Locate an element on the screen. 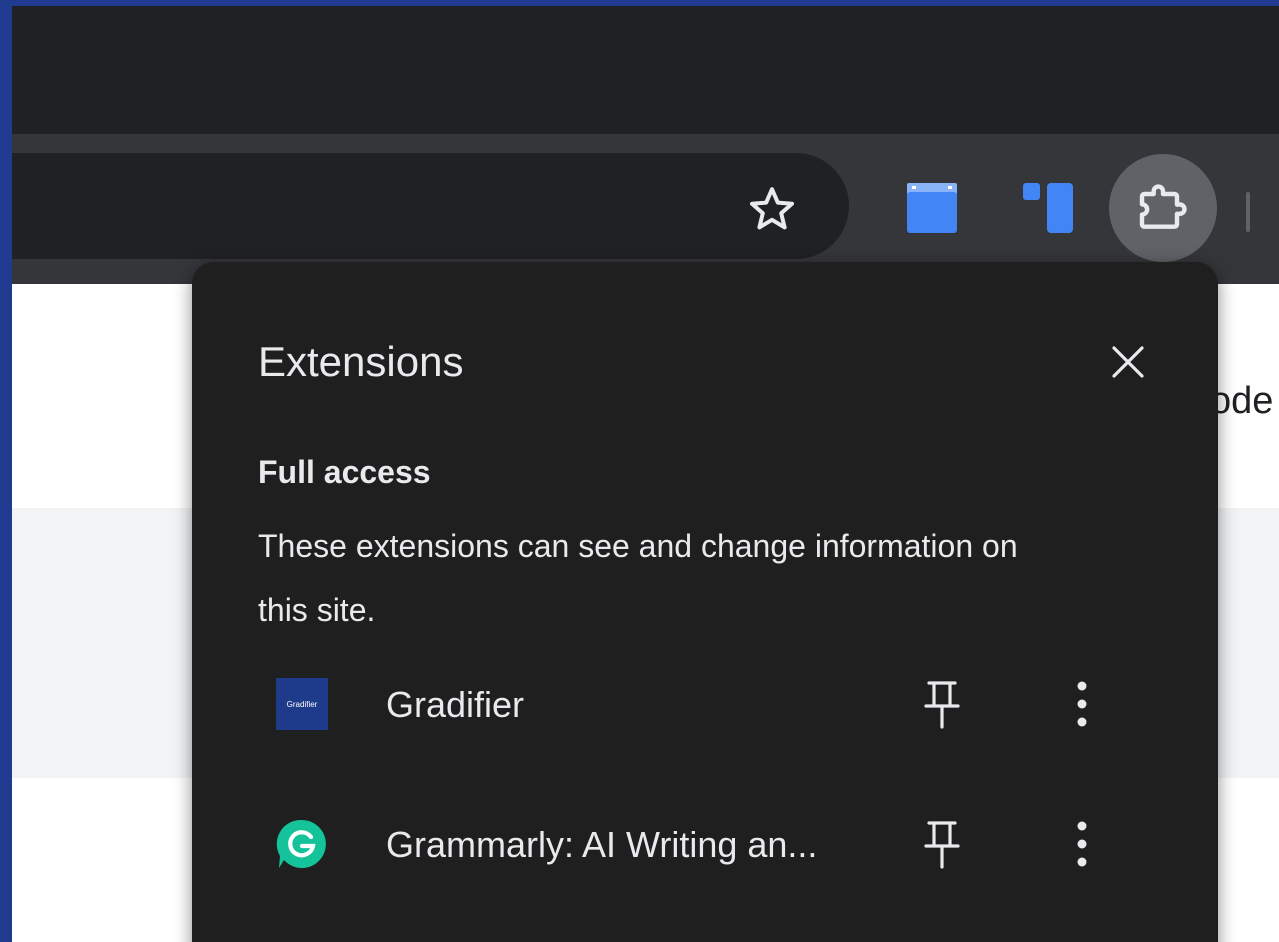 The width and height of the screenshot is (1279, 942). grammarly-icon is located at coordinates (302, 844).